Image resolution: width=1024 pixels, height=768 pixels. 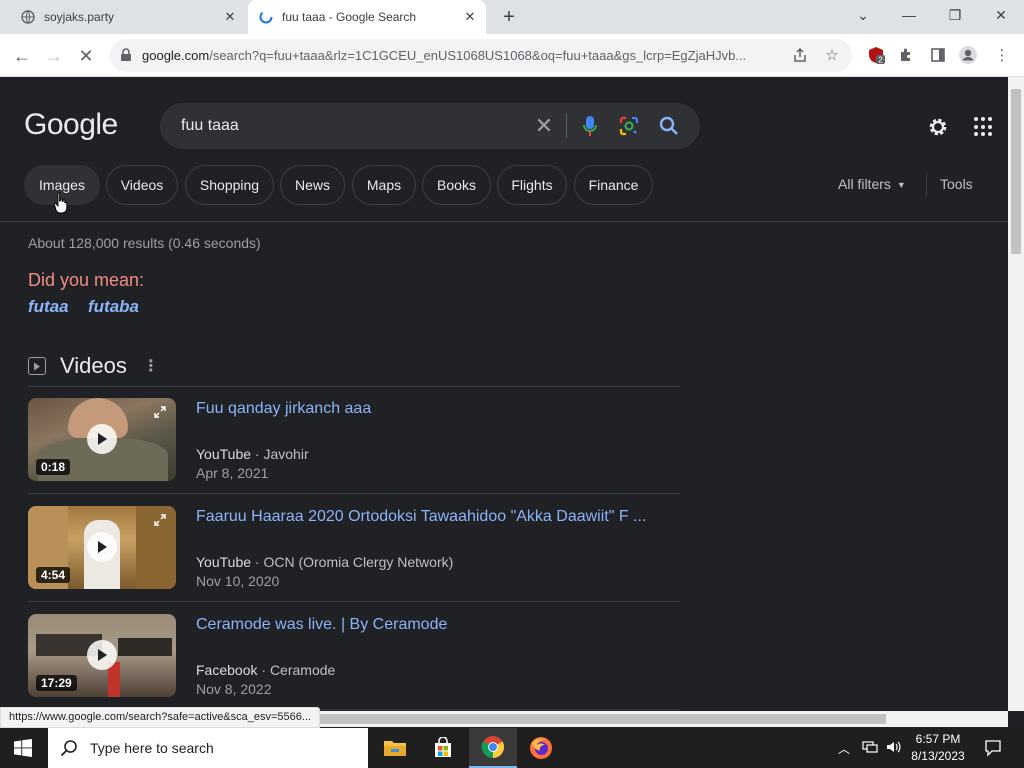 What do you see at coordinates (566, 126) in the screenshot?
I see `search-divider` at bounding box center [566, 126].